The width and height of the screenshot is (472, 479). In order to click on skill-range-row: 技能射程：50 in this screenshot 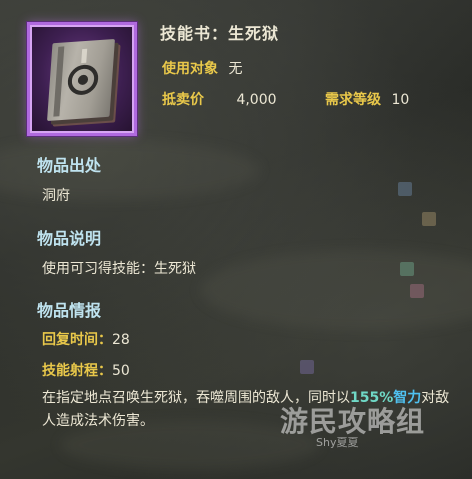, I will do `click(86, 370)`.